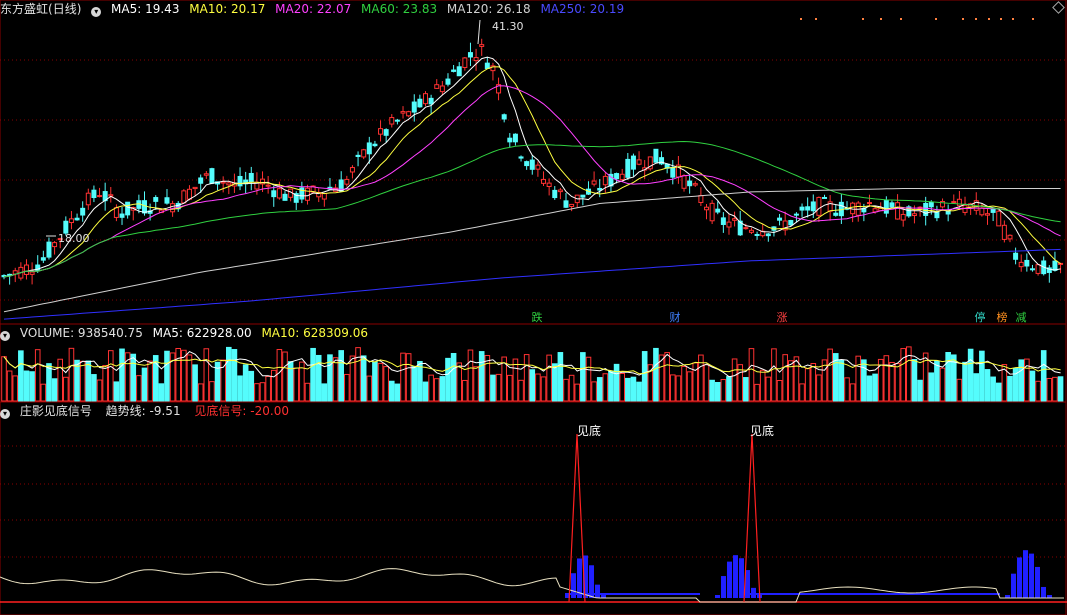 This screenshot has height=615, width=1067. Describe the element at coordinates (532, 585) in the screenshot. I see `trend-line` at that location.